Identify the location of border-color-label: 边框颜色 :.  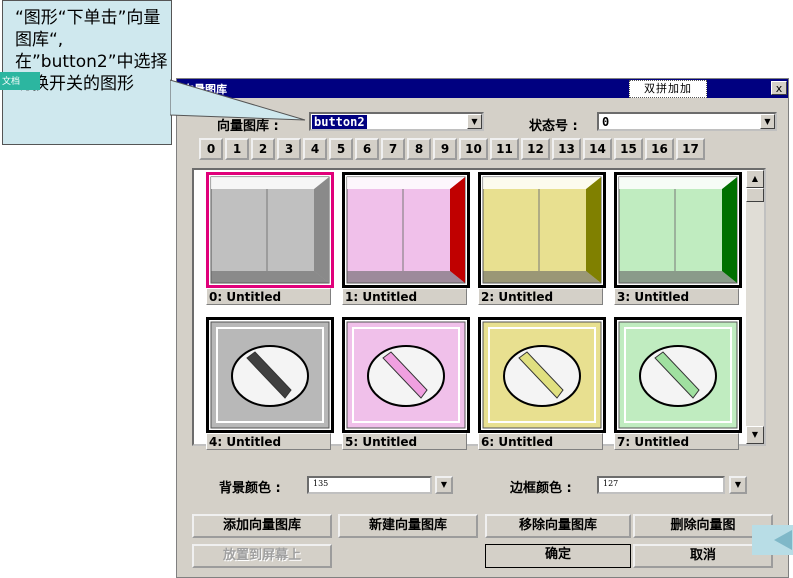
(541, 488).